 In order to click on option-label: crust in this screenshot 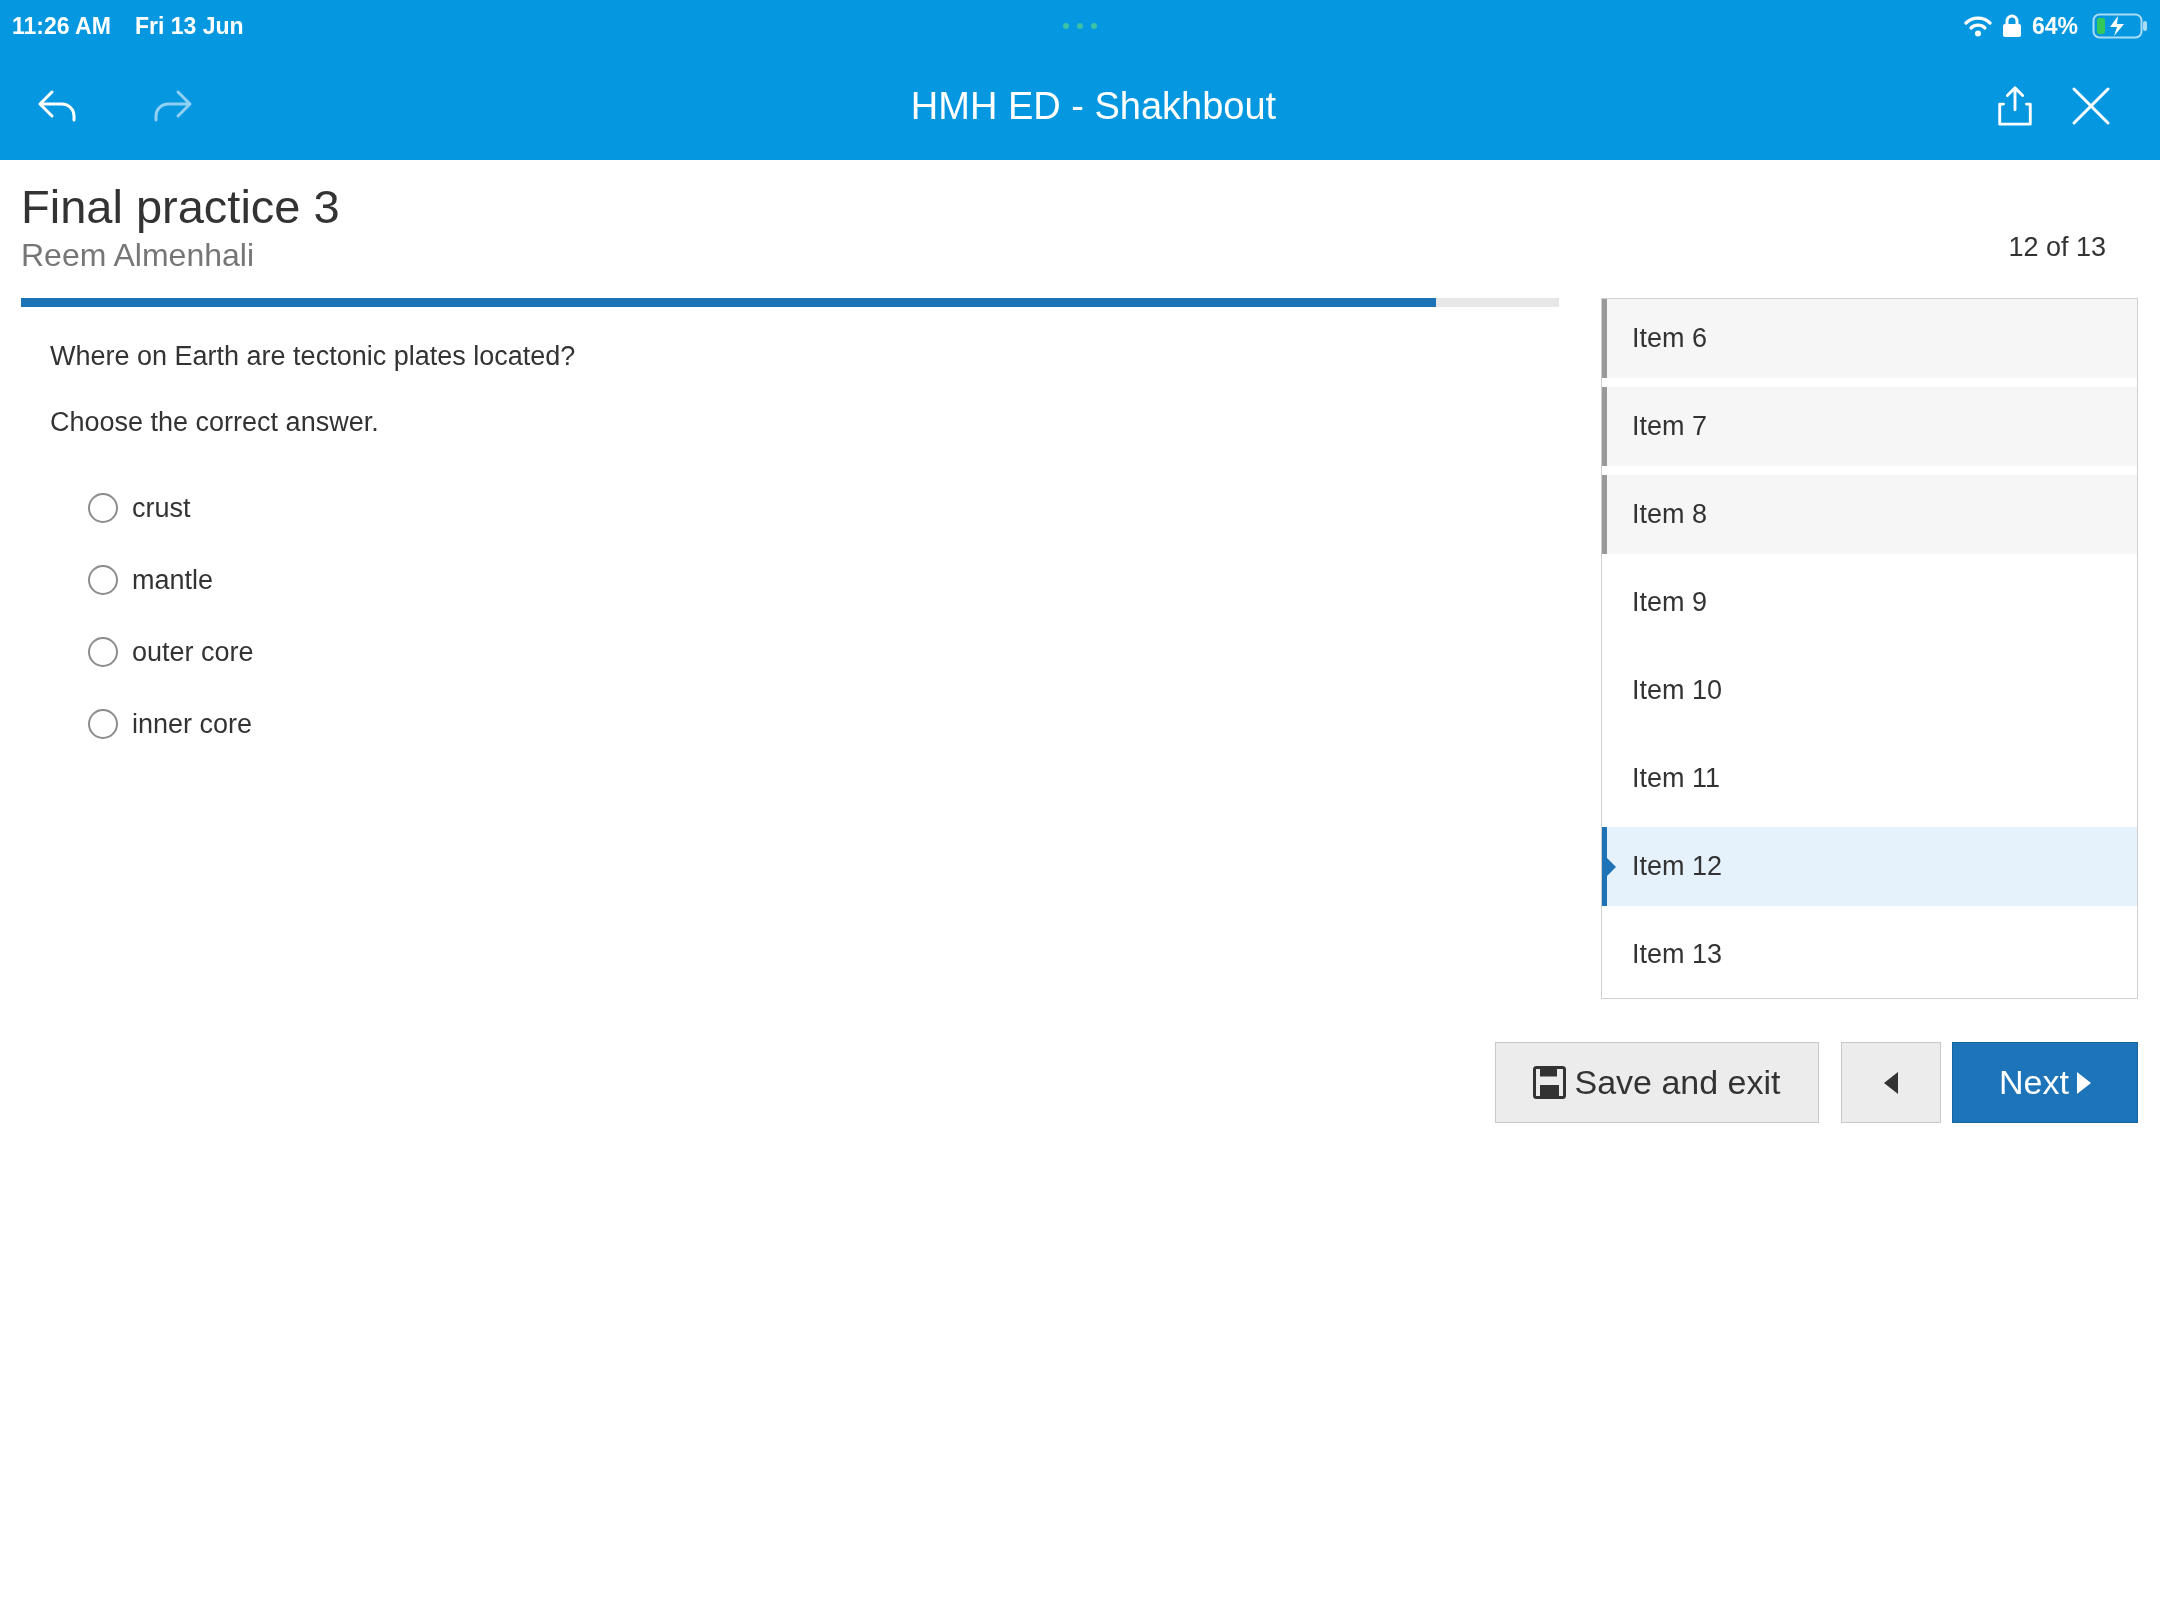, I will do `click(161, 508)`.